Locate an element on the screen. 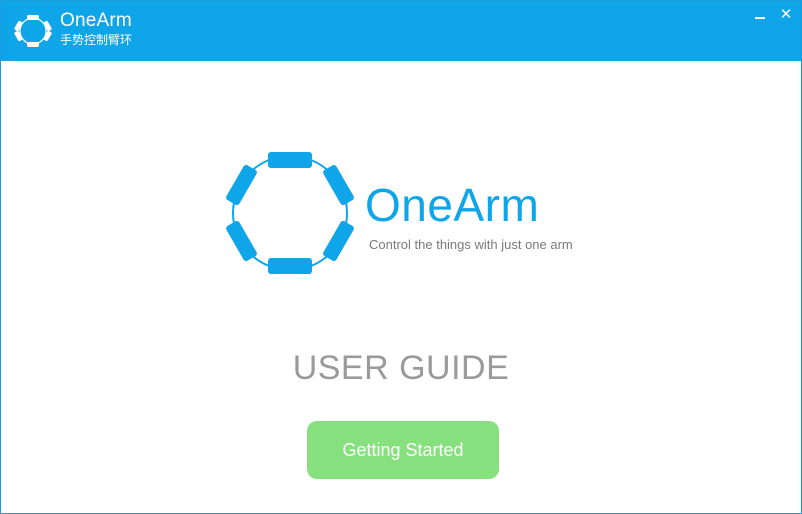  getting-started-button: Getting Started is located at coordinates (403, 450).